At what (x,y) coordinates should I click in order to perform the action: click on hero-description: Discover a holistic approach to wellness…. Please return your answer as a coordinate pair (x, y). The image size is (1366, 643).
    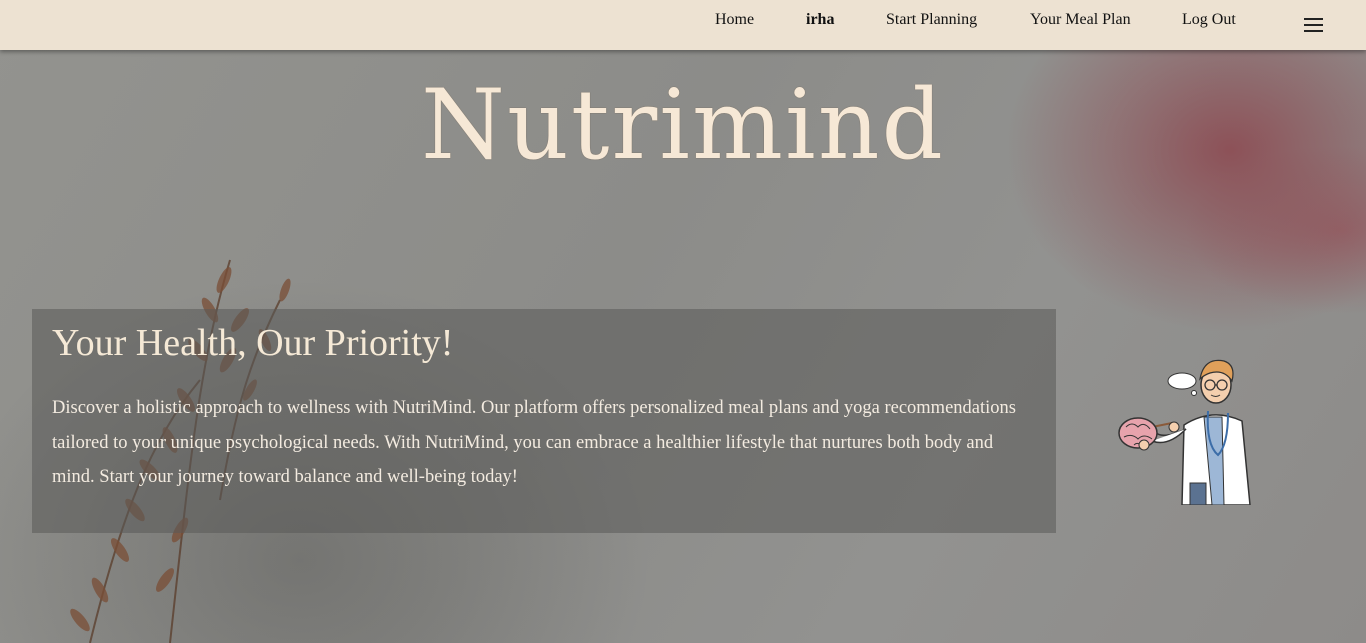
    Looking at the image, I should click on (534, 442).